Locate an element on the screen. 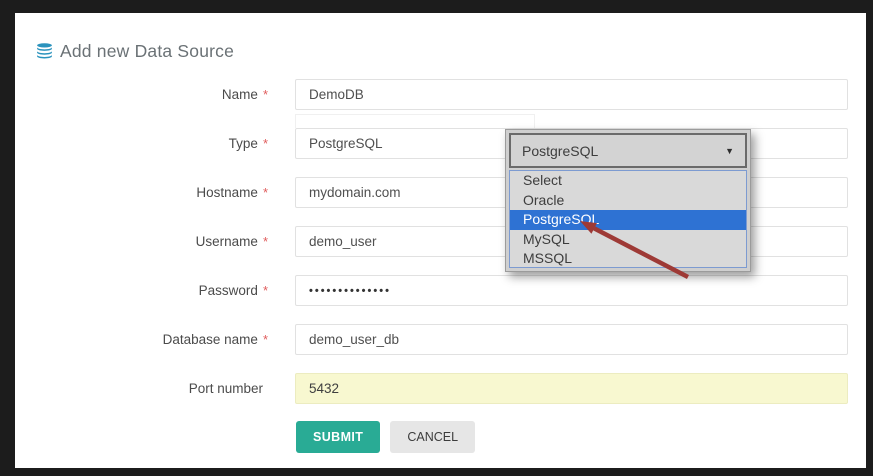 This screenshot has width=873, height=476. name-label: Name * is located at coordinates (244, 94).